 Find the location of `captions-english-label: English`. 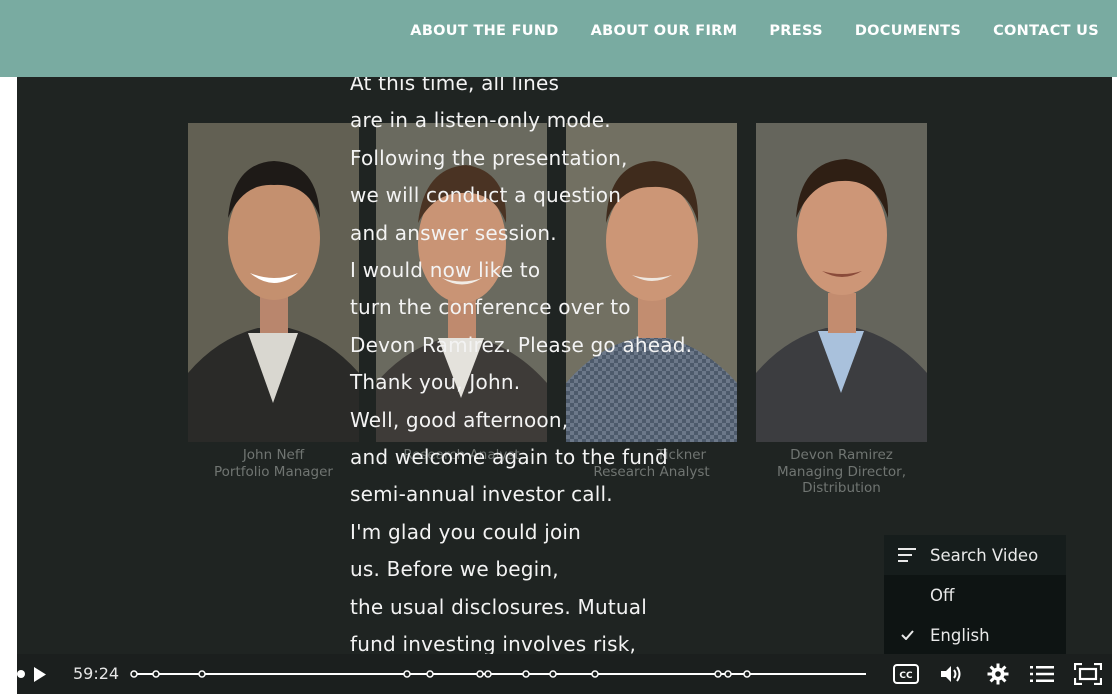

captions-english-label: English is located at coordinates (960, 635).